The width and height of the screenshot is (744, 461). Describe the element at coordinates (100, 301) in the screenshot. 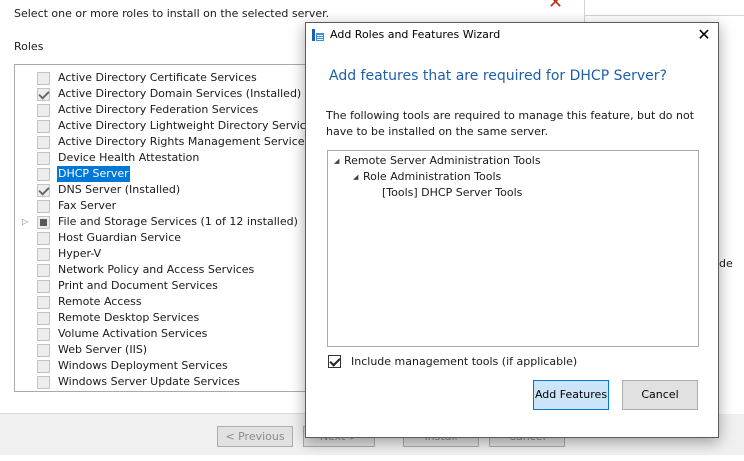

I see `role-label: Remote Access` at that location.